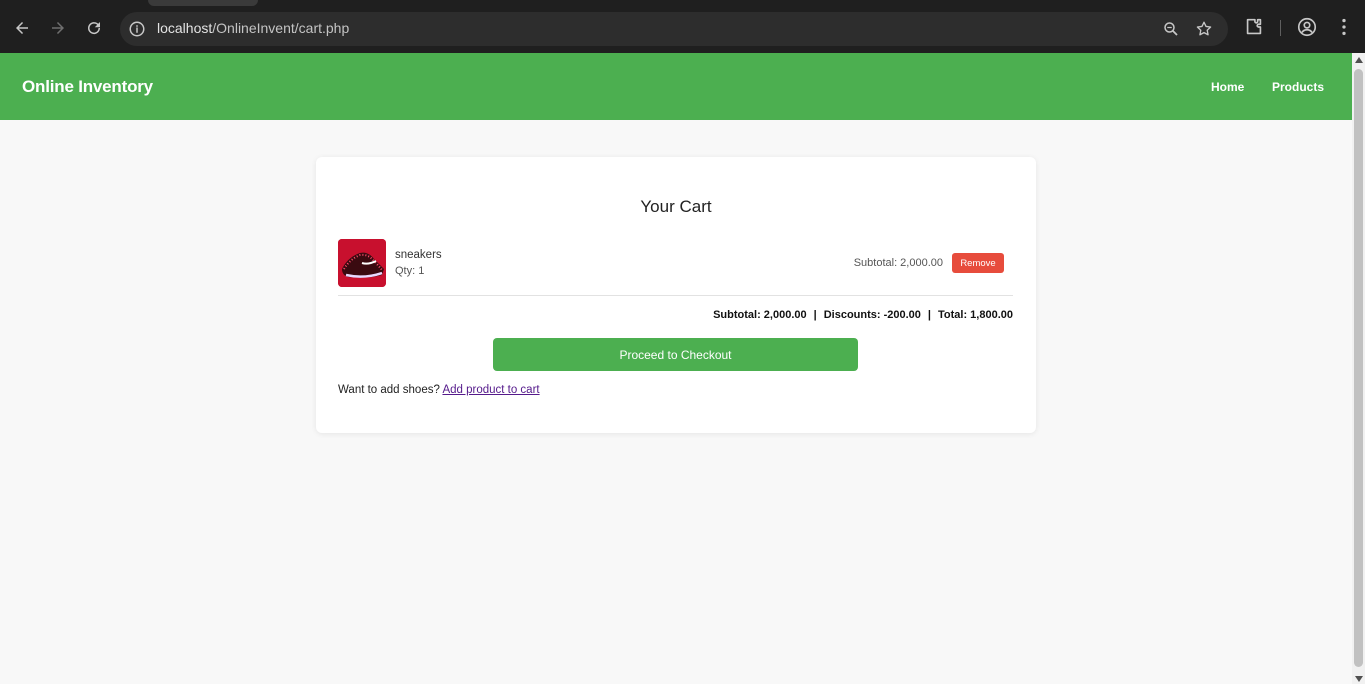 Image resolution: width=1365 pixels, height=684 pixels. I want to click on add-prompt-text: Want to add shoes?, so click(389, 390).